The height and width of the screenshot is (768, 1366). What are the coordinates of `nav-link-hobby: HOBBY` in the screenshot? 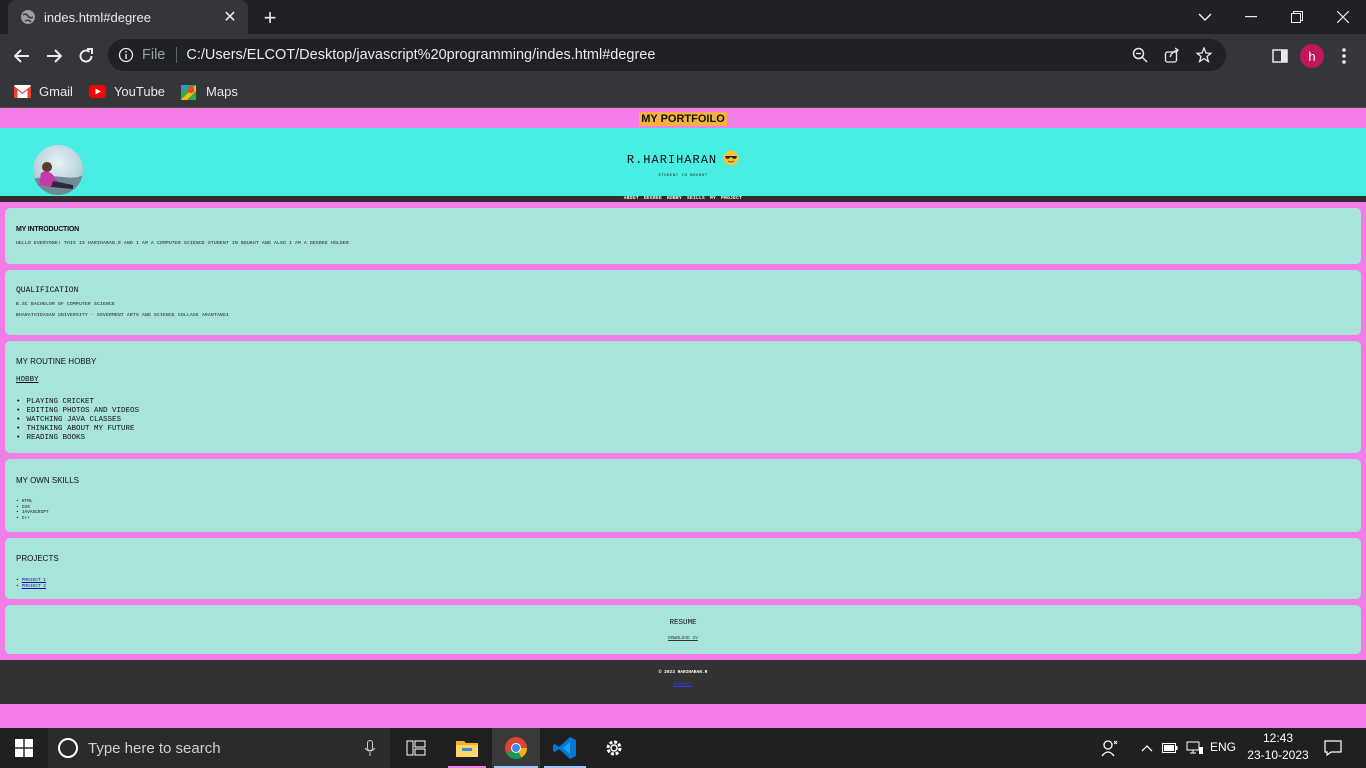 It's located at (674, 198).